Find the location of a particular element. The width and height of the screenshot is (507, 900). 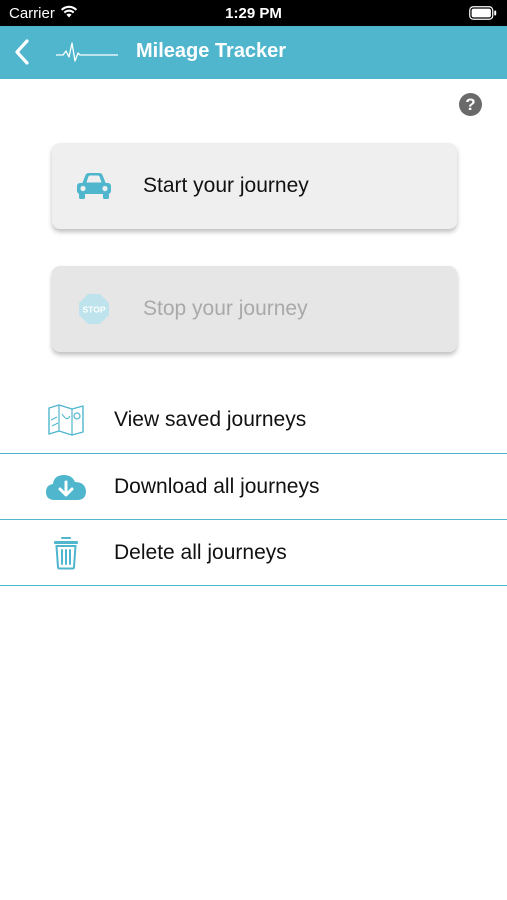

page-title: Mileage Tracker is located at coordinates (211, 51).